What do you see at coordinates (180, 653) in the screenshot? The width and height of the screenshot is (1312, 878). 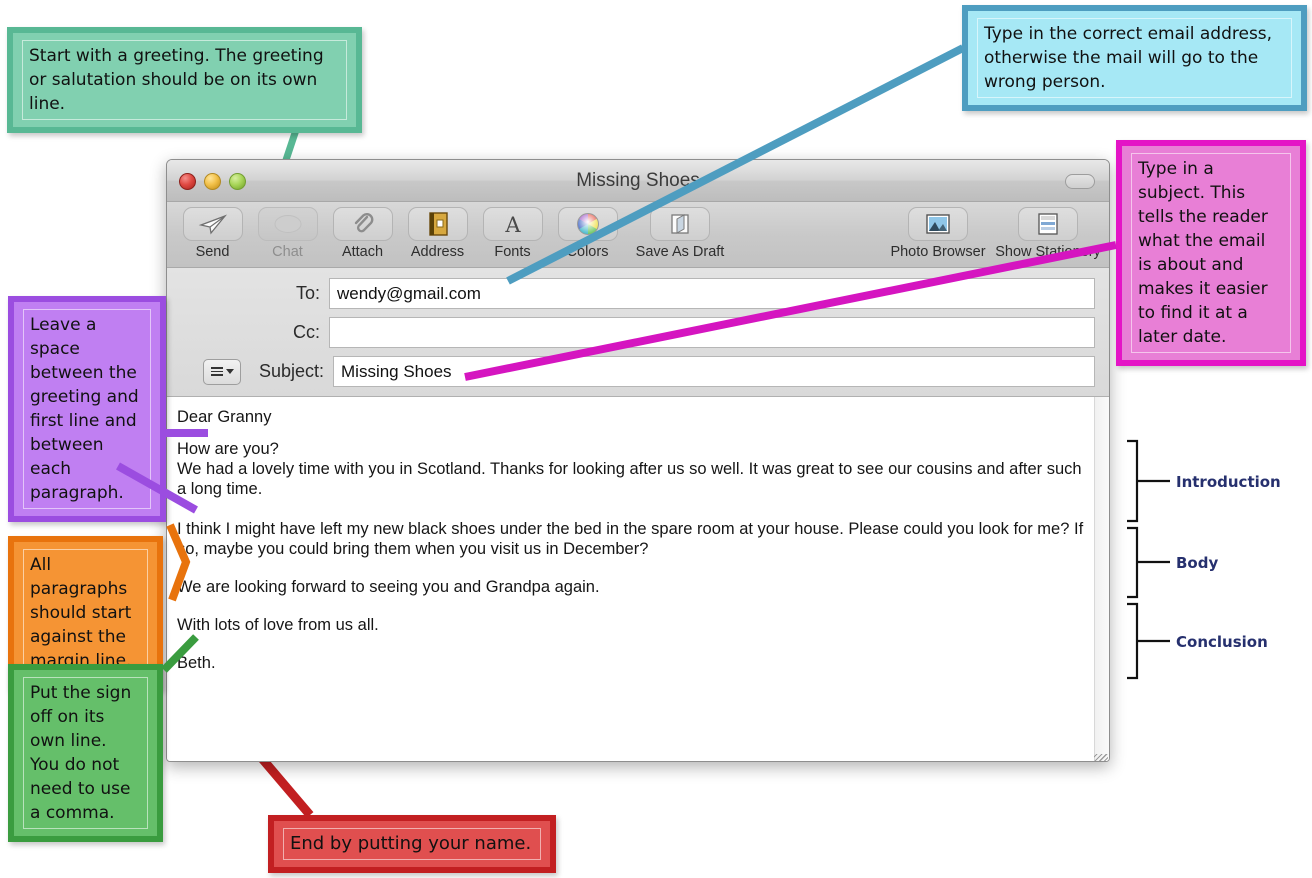 I see `signoff-connector-line` at bounding box center [180, 653].